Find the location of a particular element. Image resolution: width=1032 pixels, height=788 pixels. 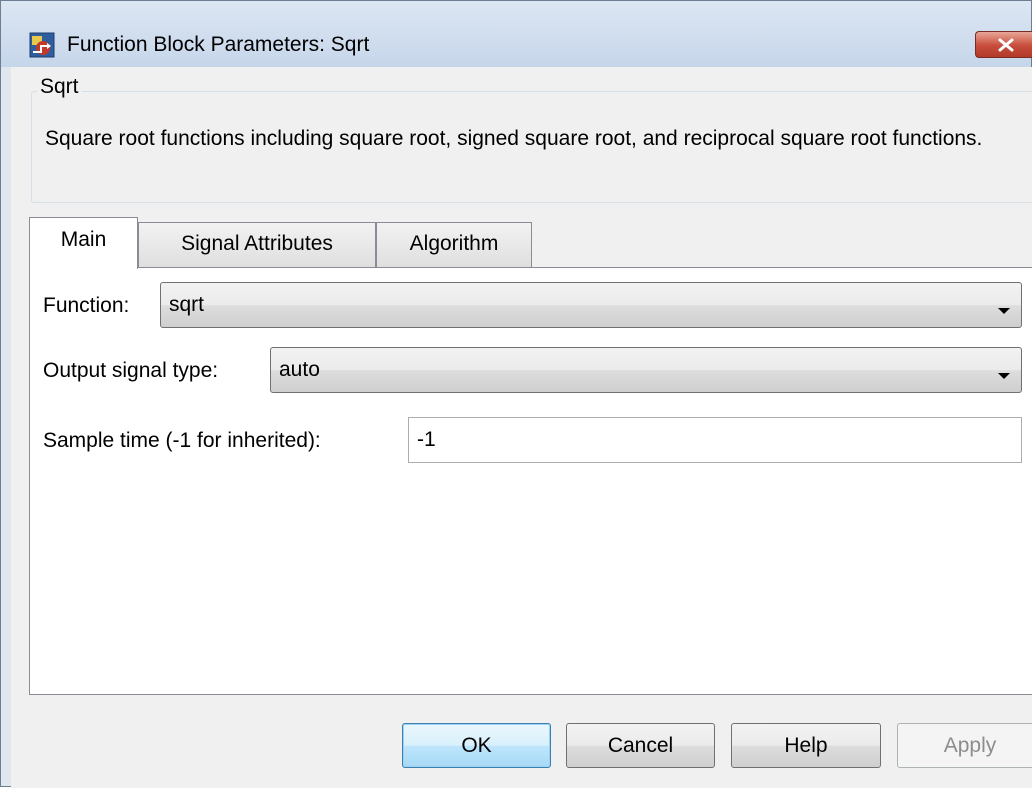

function-select: sqrt is located at coordinates (591, 305).